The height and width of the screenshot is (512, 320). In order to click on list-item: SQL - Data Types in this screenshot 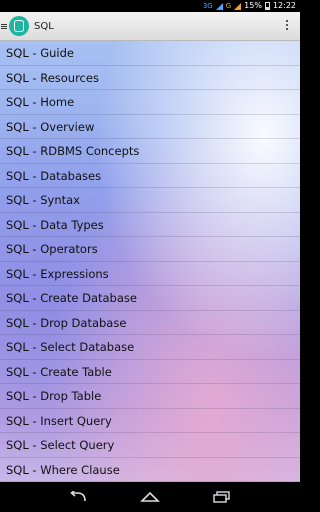, I will do `click(150, 225)`.